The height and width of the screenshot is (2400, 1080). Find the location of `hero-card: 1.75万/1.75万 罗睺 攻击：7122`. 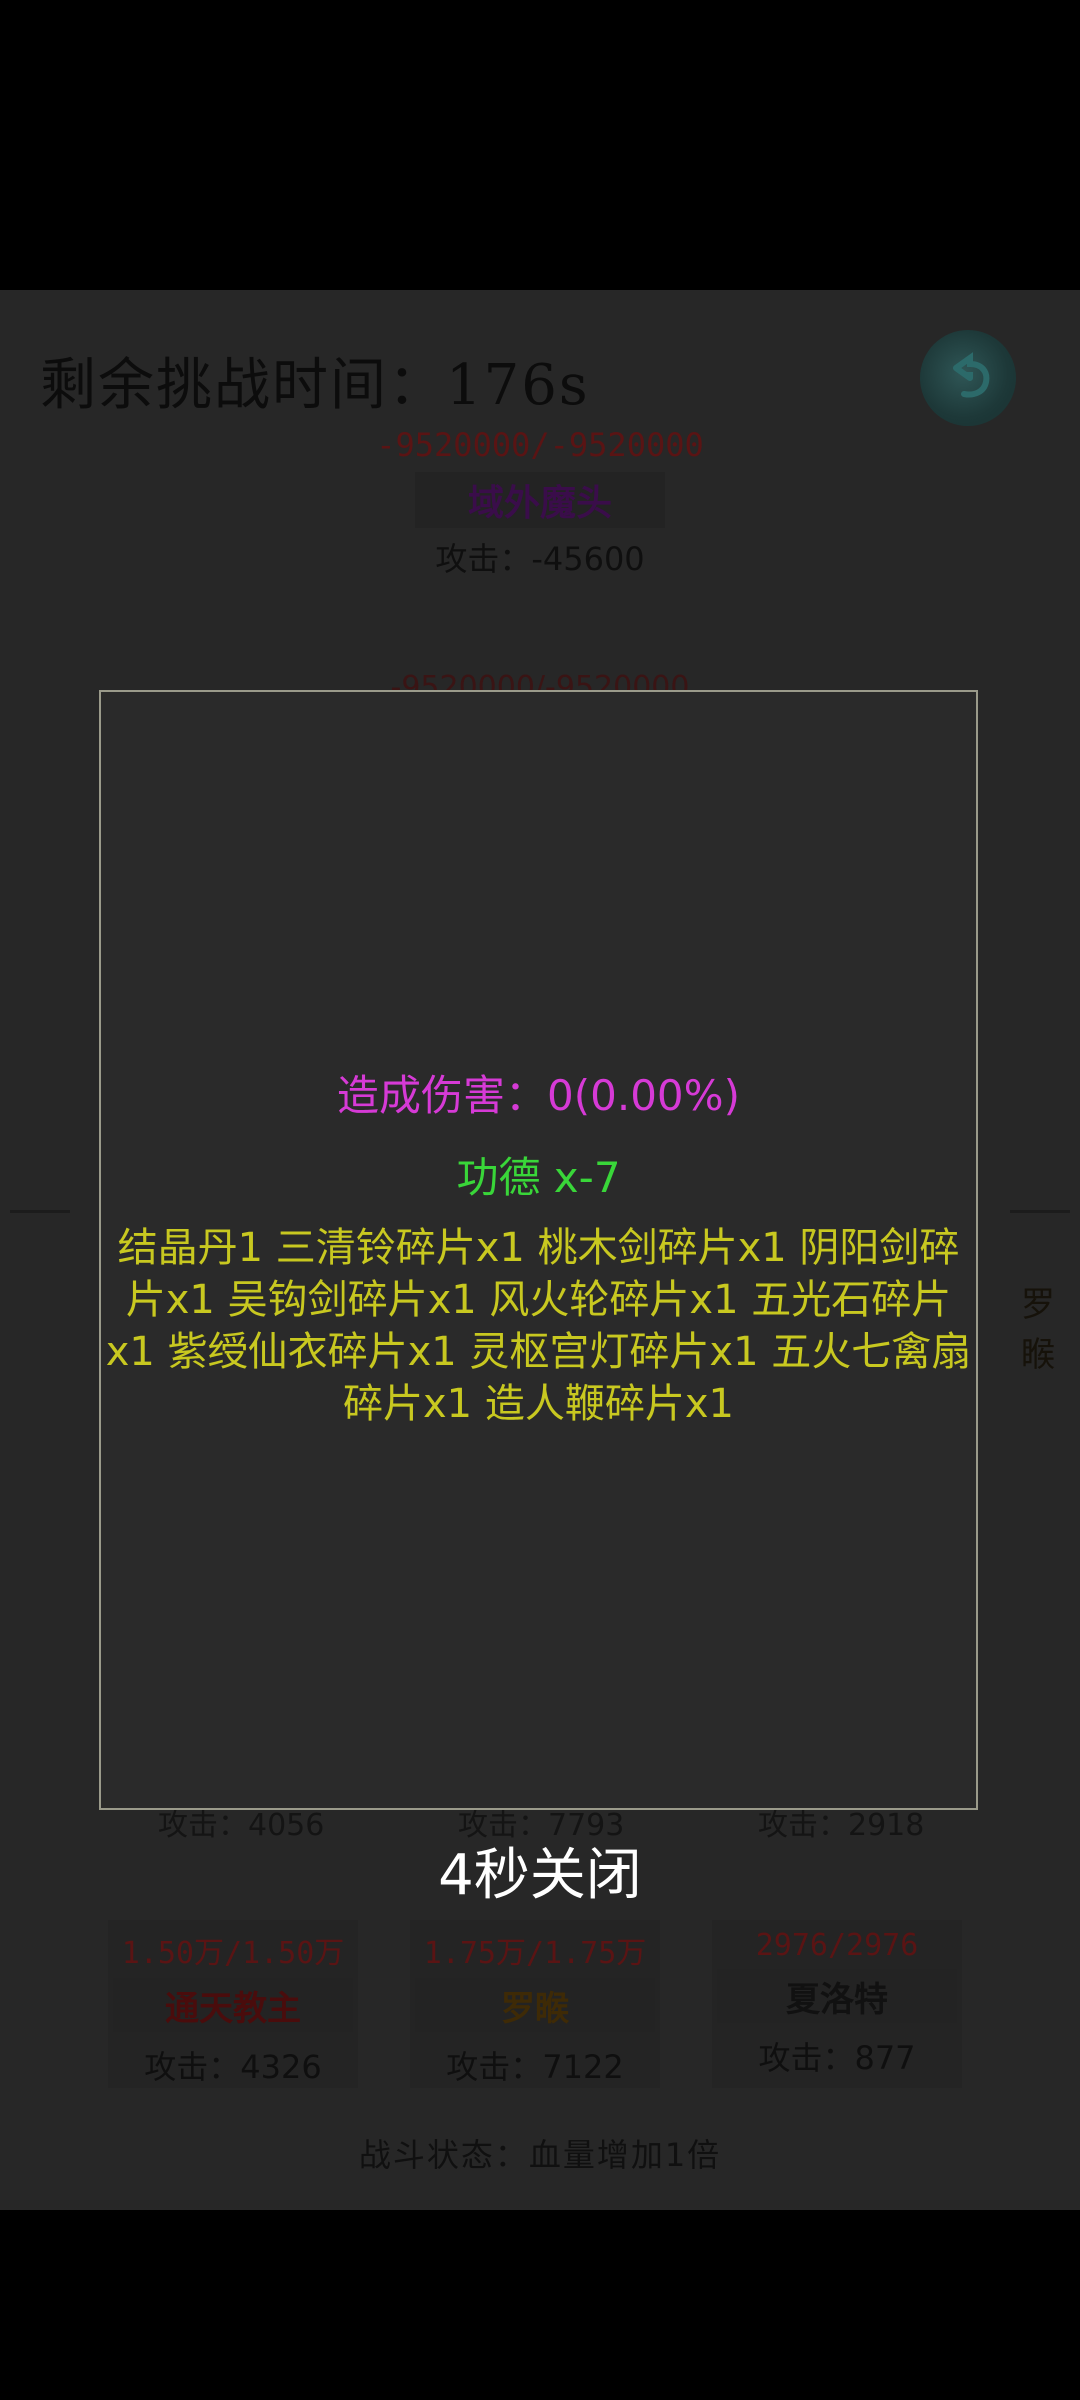

hero-card: 1.75万/1.75万 罗睺 攻击：7122 is located at coordinates (535, 2004).